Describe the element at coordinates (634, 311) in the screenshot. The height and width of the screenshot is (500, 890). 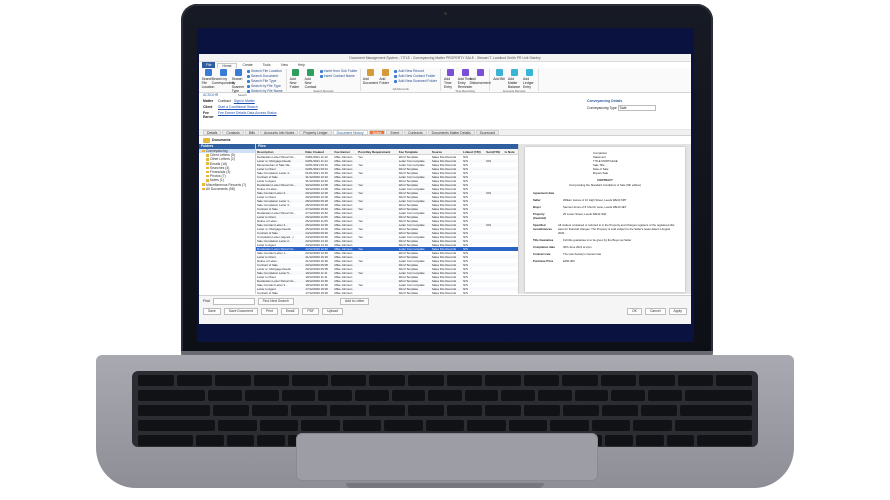
I see `footer-button-ok: OK` at that location.